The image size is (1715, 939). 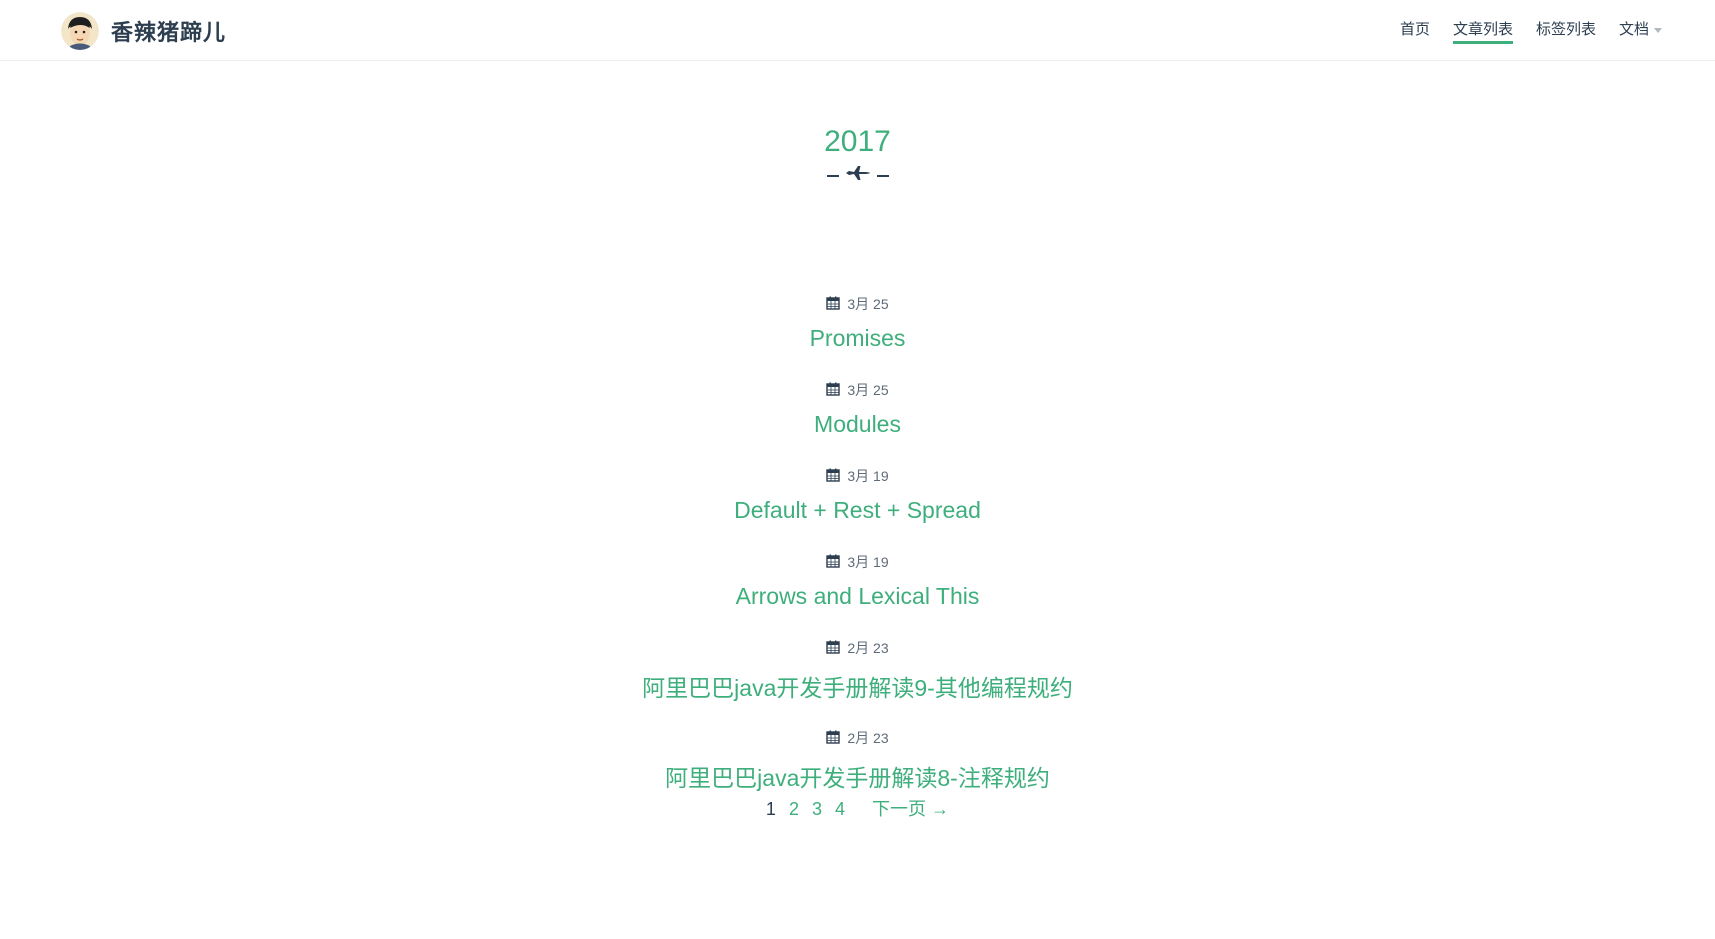 What do you see at coordinates (80, 31) in the screenshot?
I see `avatar` at bounding box center [80, 31].